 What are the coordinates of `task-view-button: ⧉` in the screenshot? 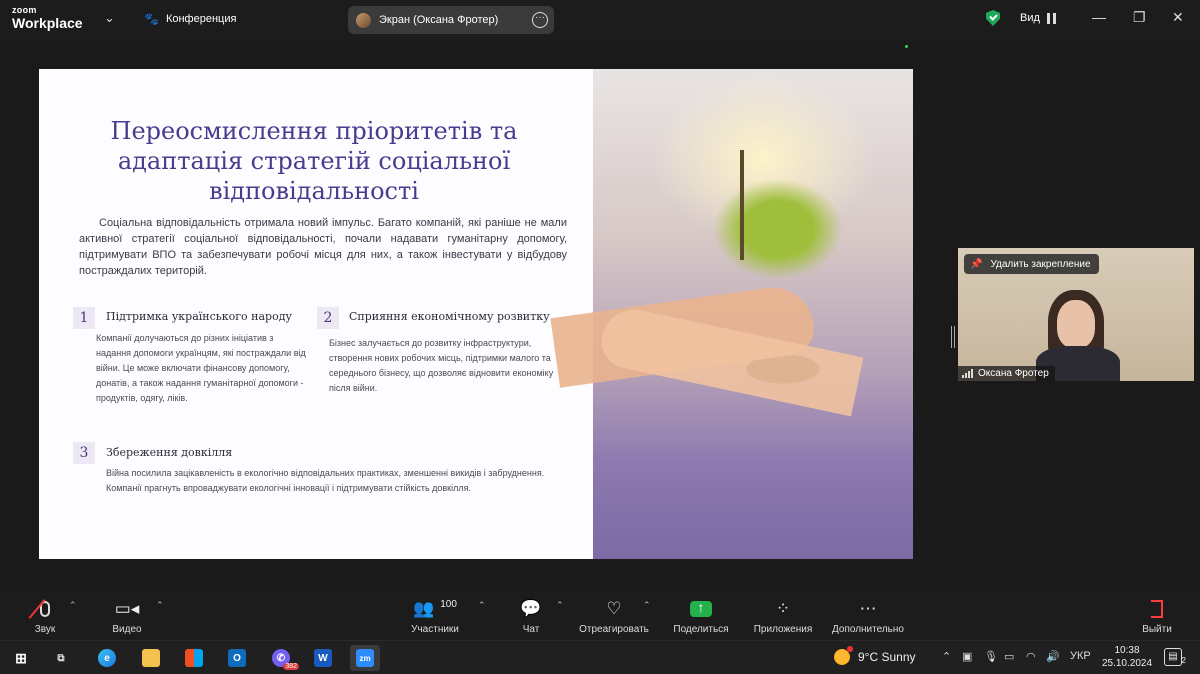 It's located at (61, 658).